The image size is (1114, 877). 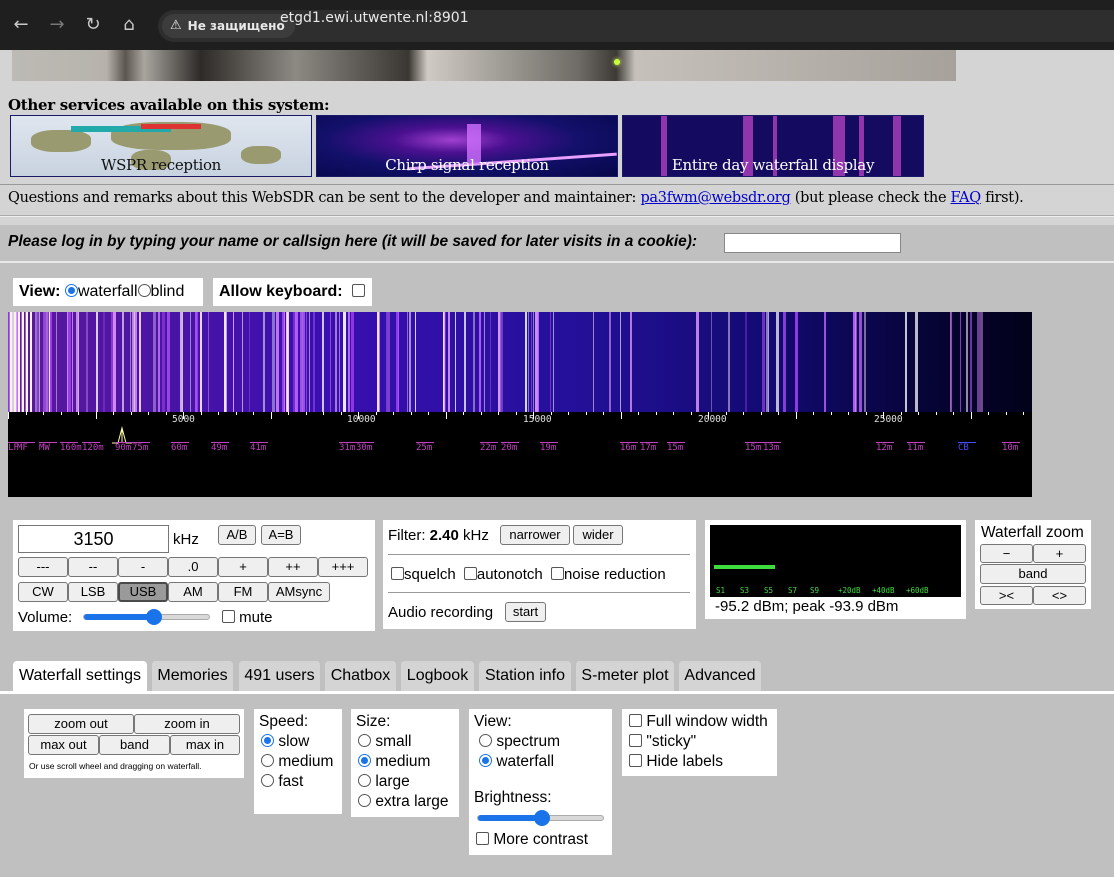 What do you see at coordinates (364, 760) in the screenshot?
I see `size-medium-radio` at bounding box center [364, 760].